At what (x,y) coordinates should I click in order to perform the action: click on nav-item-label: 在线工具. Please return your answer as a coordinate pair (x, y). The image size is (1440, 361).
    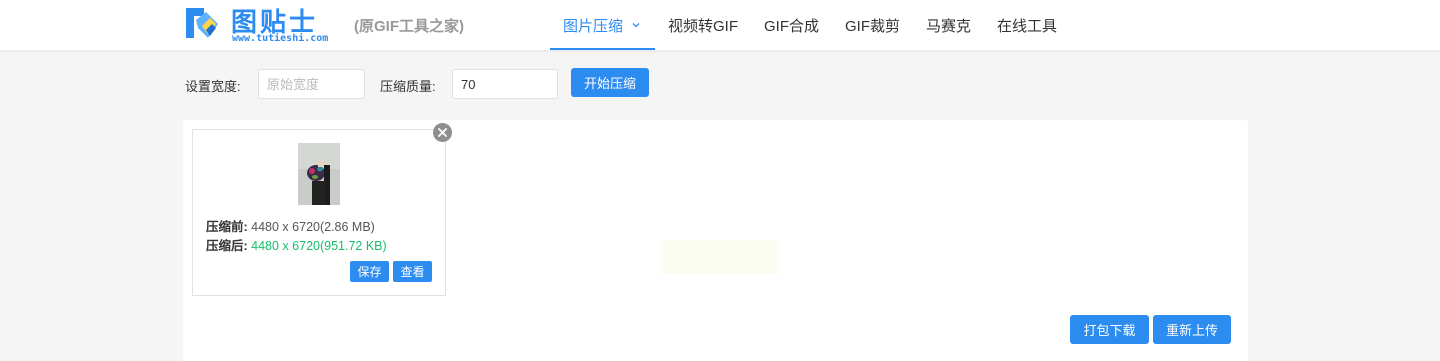
    Looking at the image, I should click on (1027, 26).